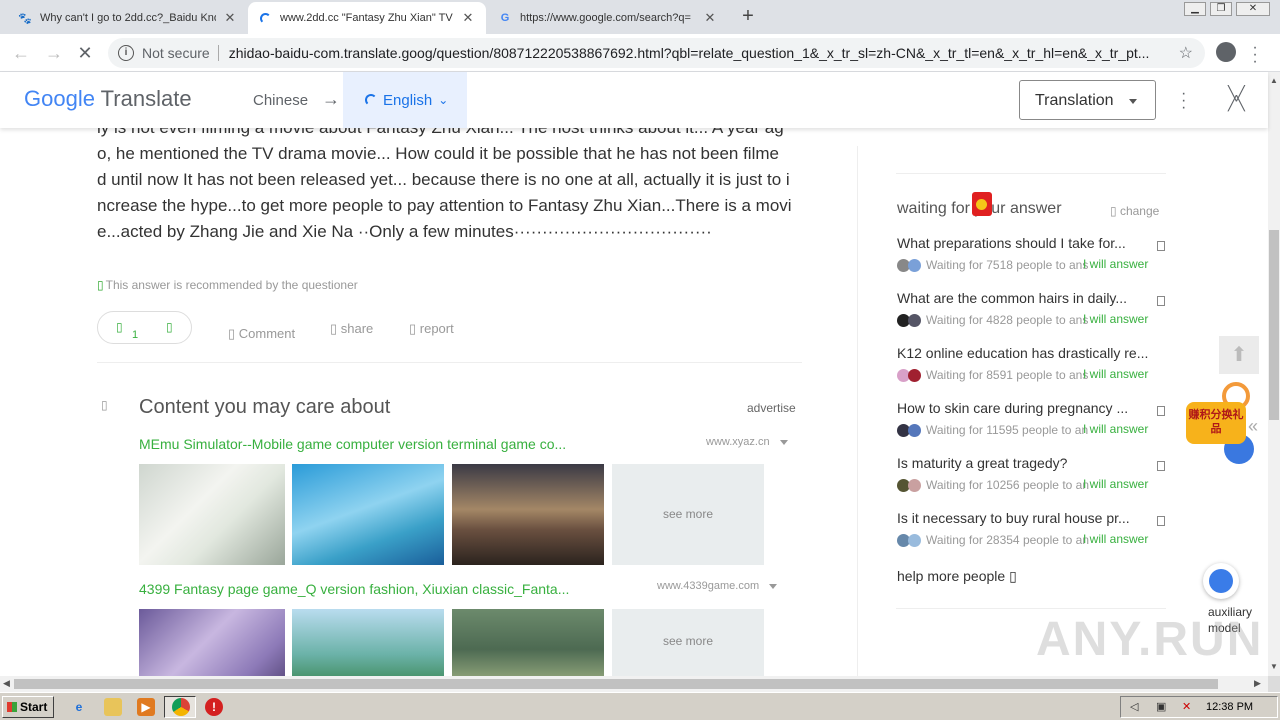 The width and height of the screenshot is (1280, 720). What do you see at coordinates (280, 100) in the screenshot?
I see `source-language: Chinese` at bounding box center [280, 100].